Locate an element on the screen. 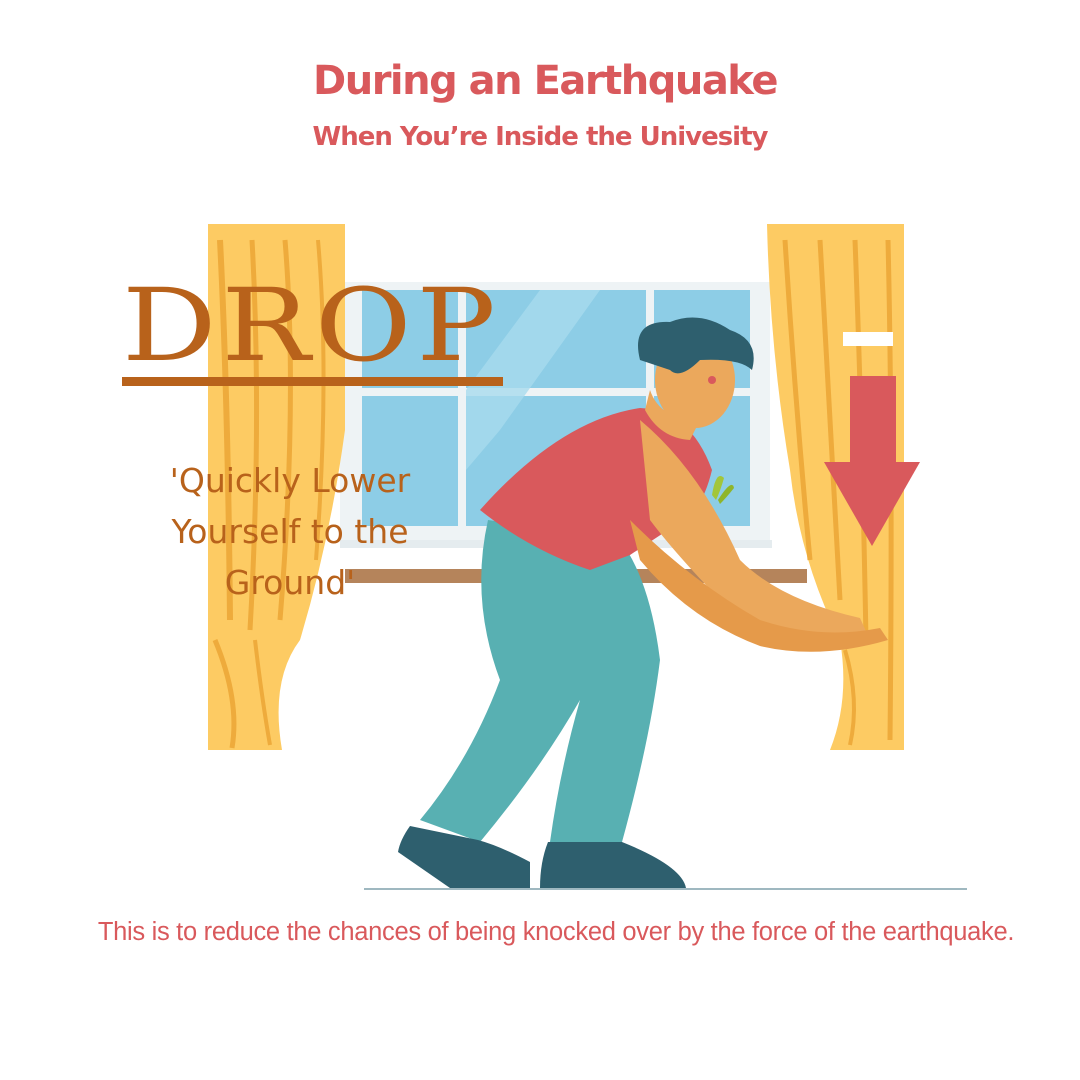 The height and width of the screenshot is (1080, 1080). drop-caption: 'Quickly Lower Yourself to the Ground' is located at coordinates (290, 531).